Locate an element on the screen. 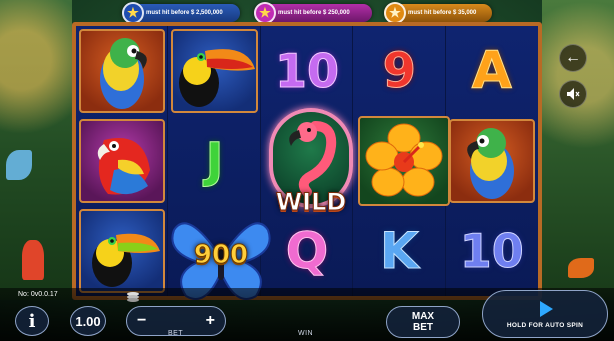 The width and height of the screenshot is (614, 341). reel-cell: J is located at coordinates (214, 161).